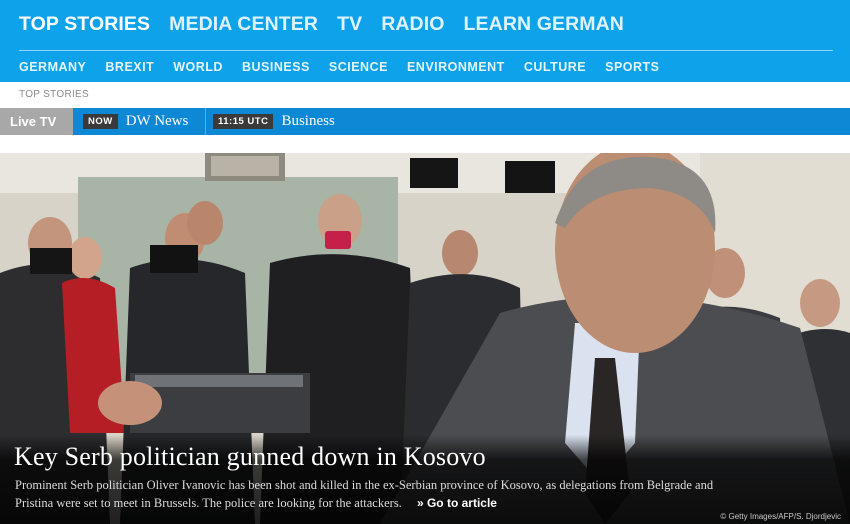 The width and height of the screenshot is (850, 524). What do you see at coordinates (84, 24) in the screenshot?
I see `nav-top-stories: TOP STORIES` at bounding box center [84, 24].